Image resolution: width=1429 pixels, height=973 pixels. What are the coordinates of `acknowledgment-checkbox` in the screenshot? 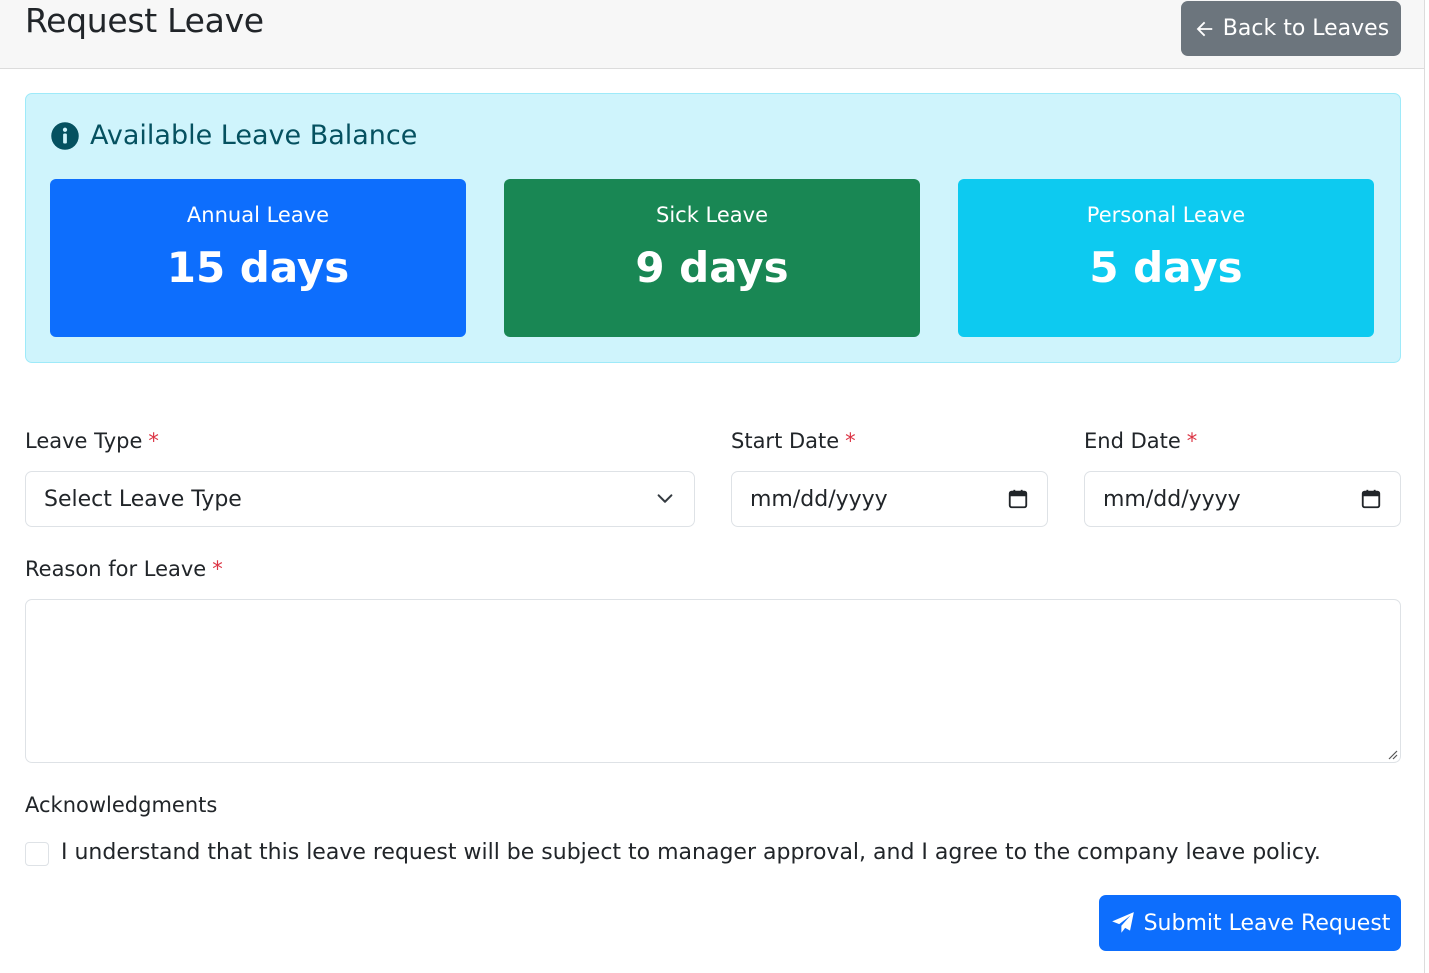 It's located at (37, 854).